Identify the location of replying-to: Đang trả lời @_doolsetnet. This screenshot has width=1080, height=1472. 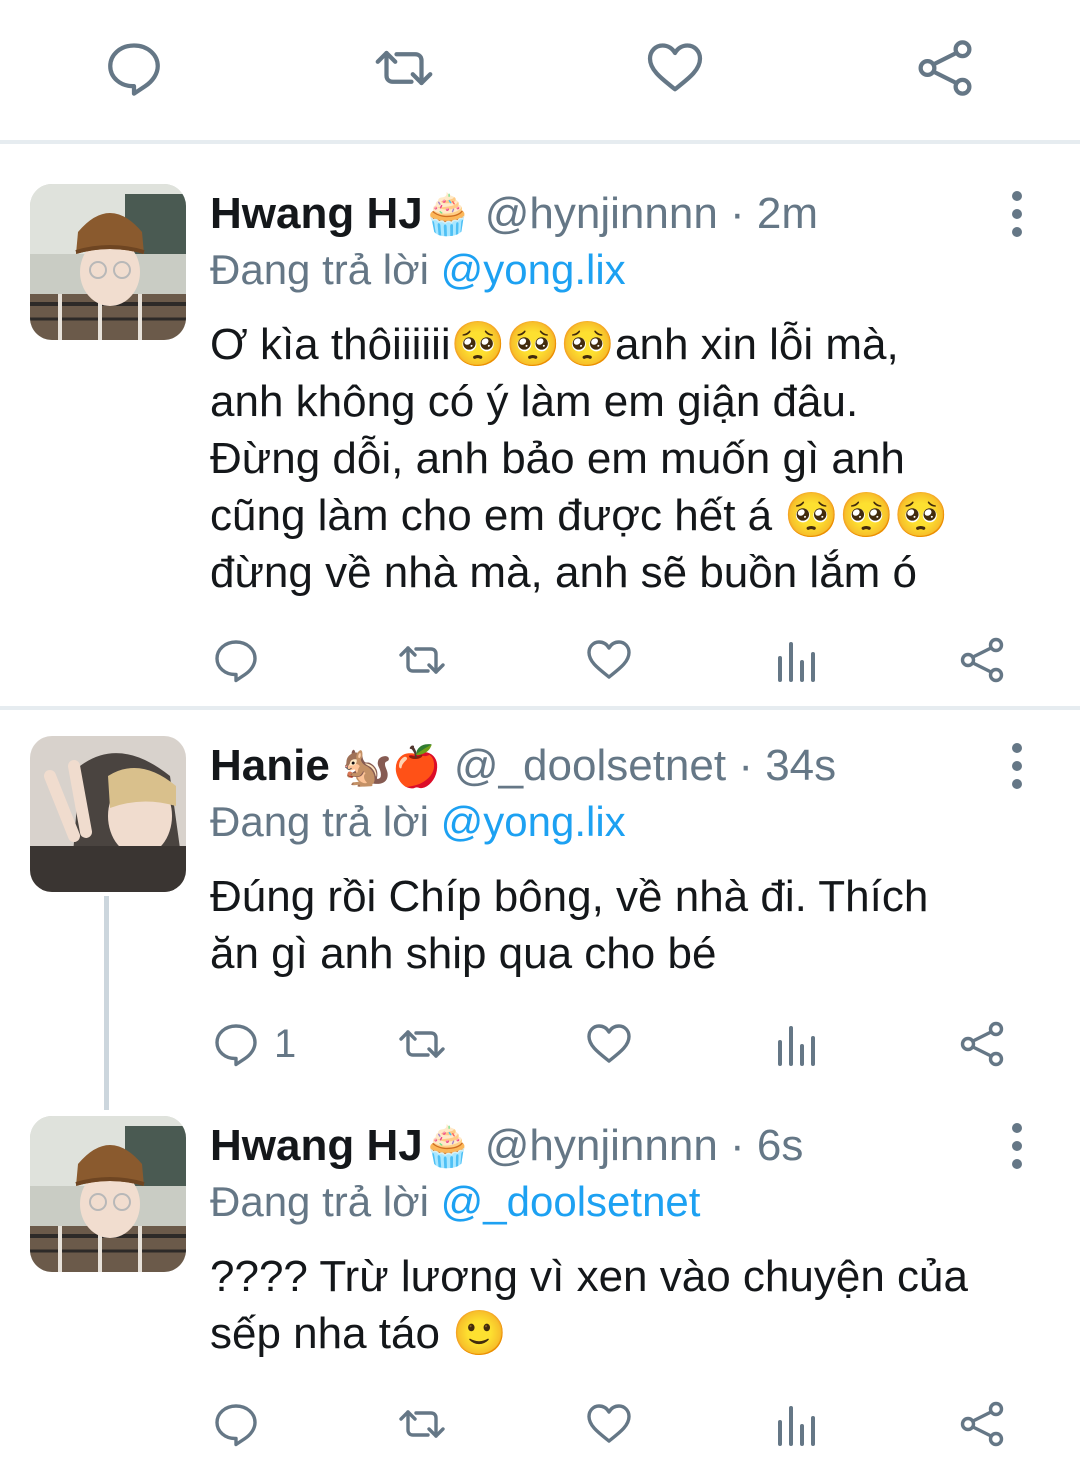
(455, 1202).